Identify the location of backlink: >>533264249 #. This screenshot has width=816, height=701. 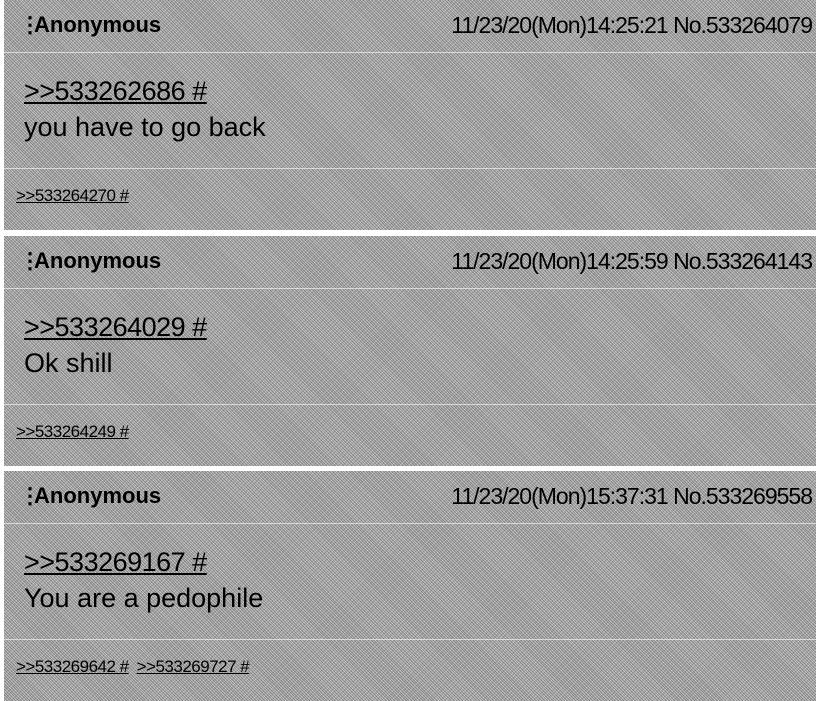
(72, 431).